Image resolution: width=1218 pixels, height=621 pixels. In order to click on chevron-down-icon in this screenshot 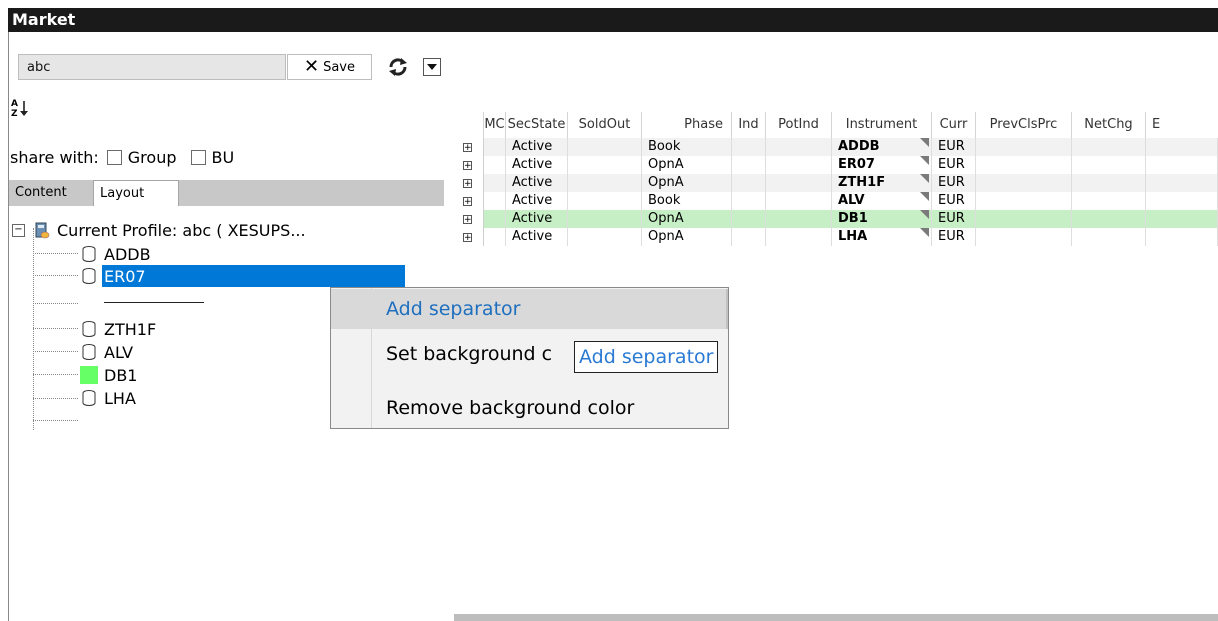, I will do `click(432, 67)`.